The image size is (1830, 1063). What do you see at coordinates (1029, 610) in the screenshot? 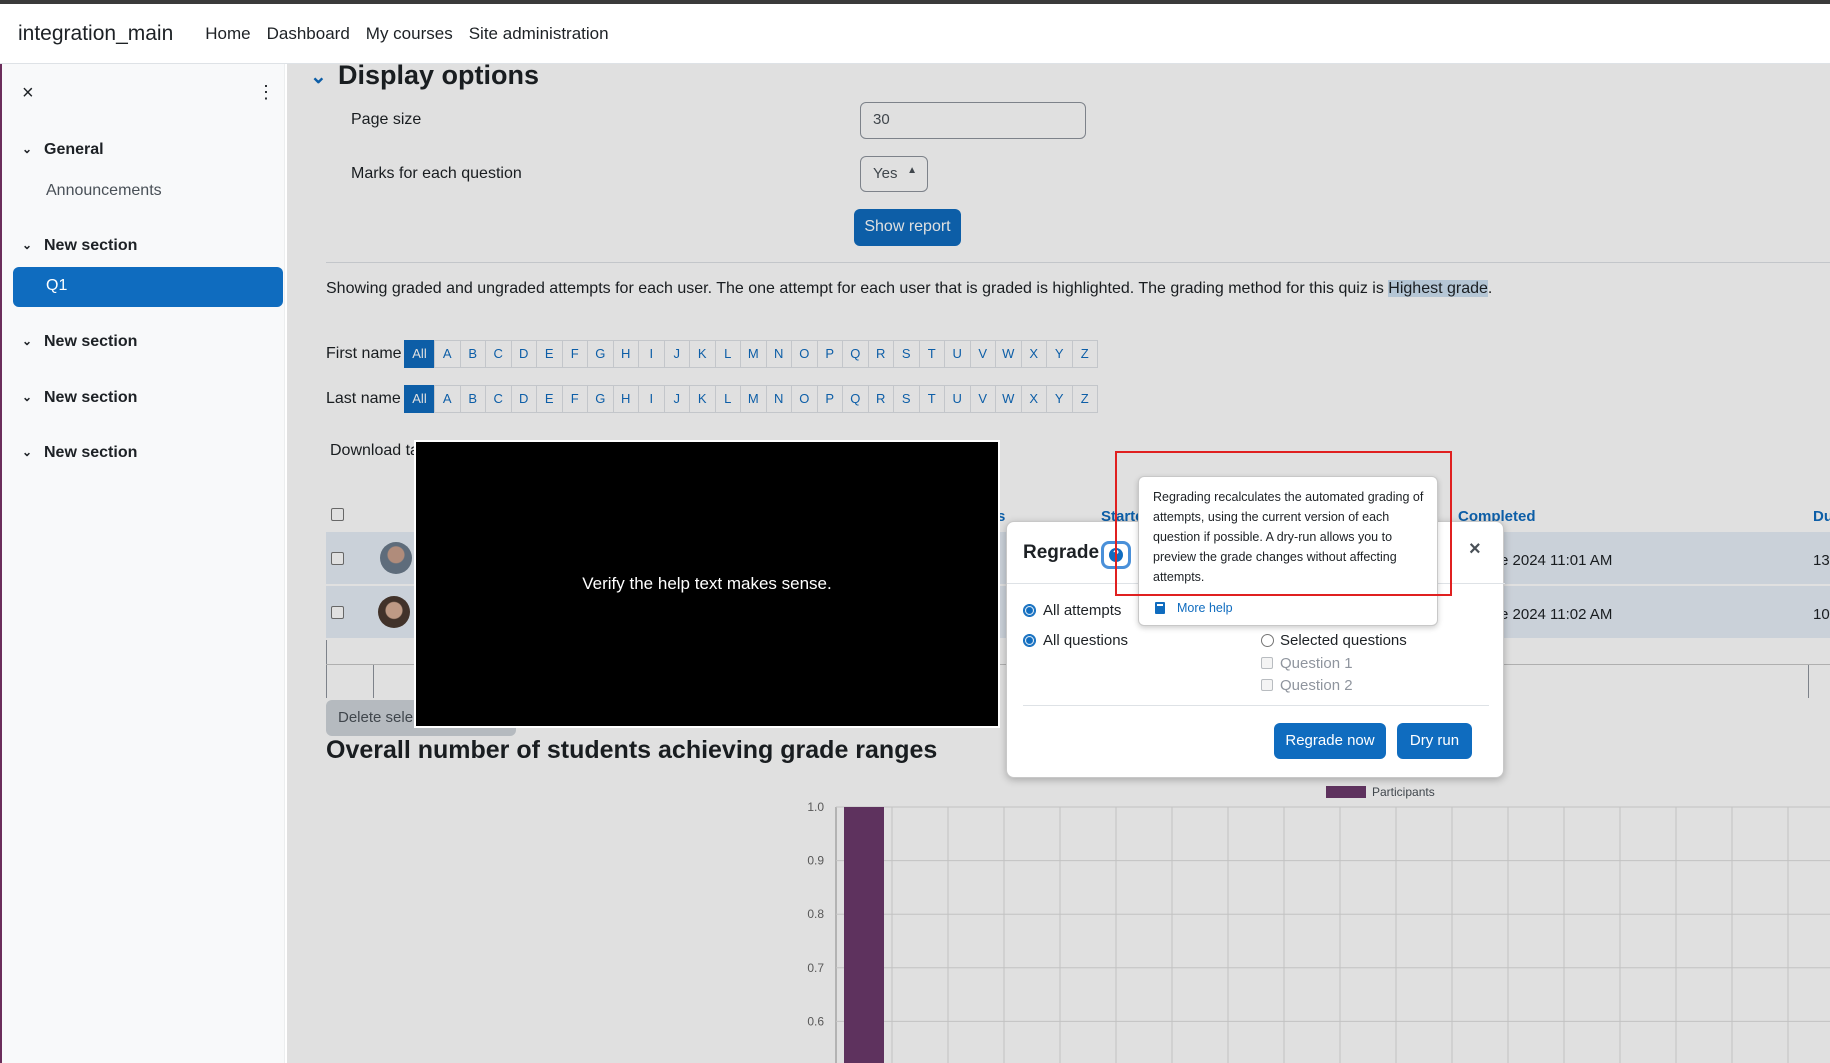
I see `all-attempts-radio` at bounding box center [1029, 610].